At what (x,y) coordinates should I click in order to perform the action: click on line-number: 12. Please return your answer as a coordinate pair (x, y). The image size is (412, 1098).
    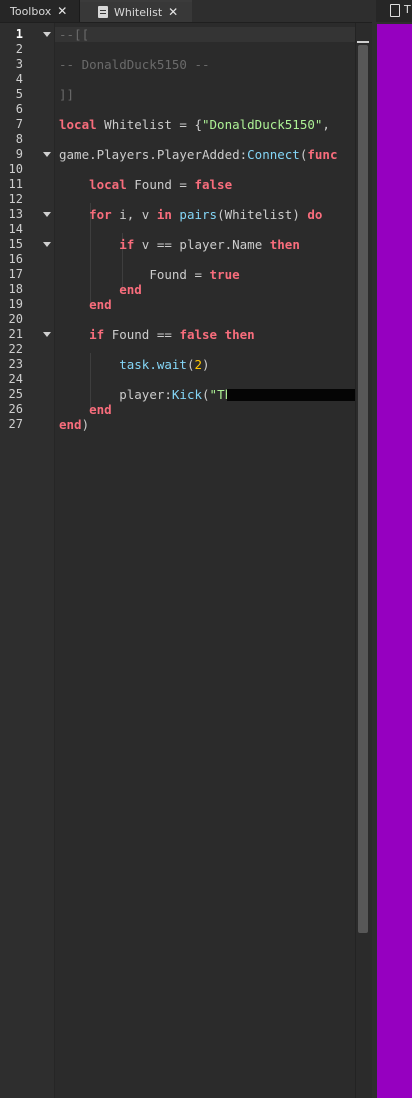
    Looking at the image, I should click on (15, 199).